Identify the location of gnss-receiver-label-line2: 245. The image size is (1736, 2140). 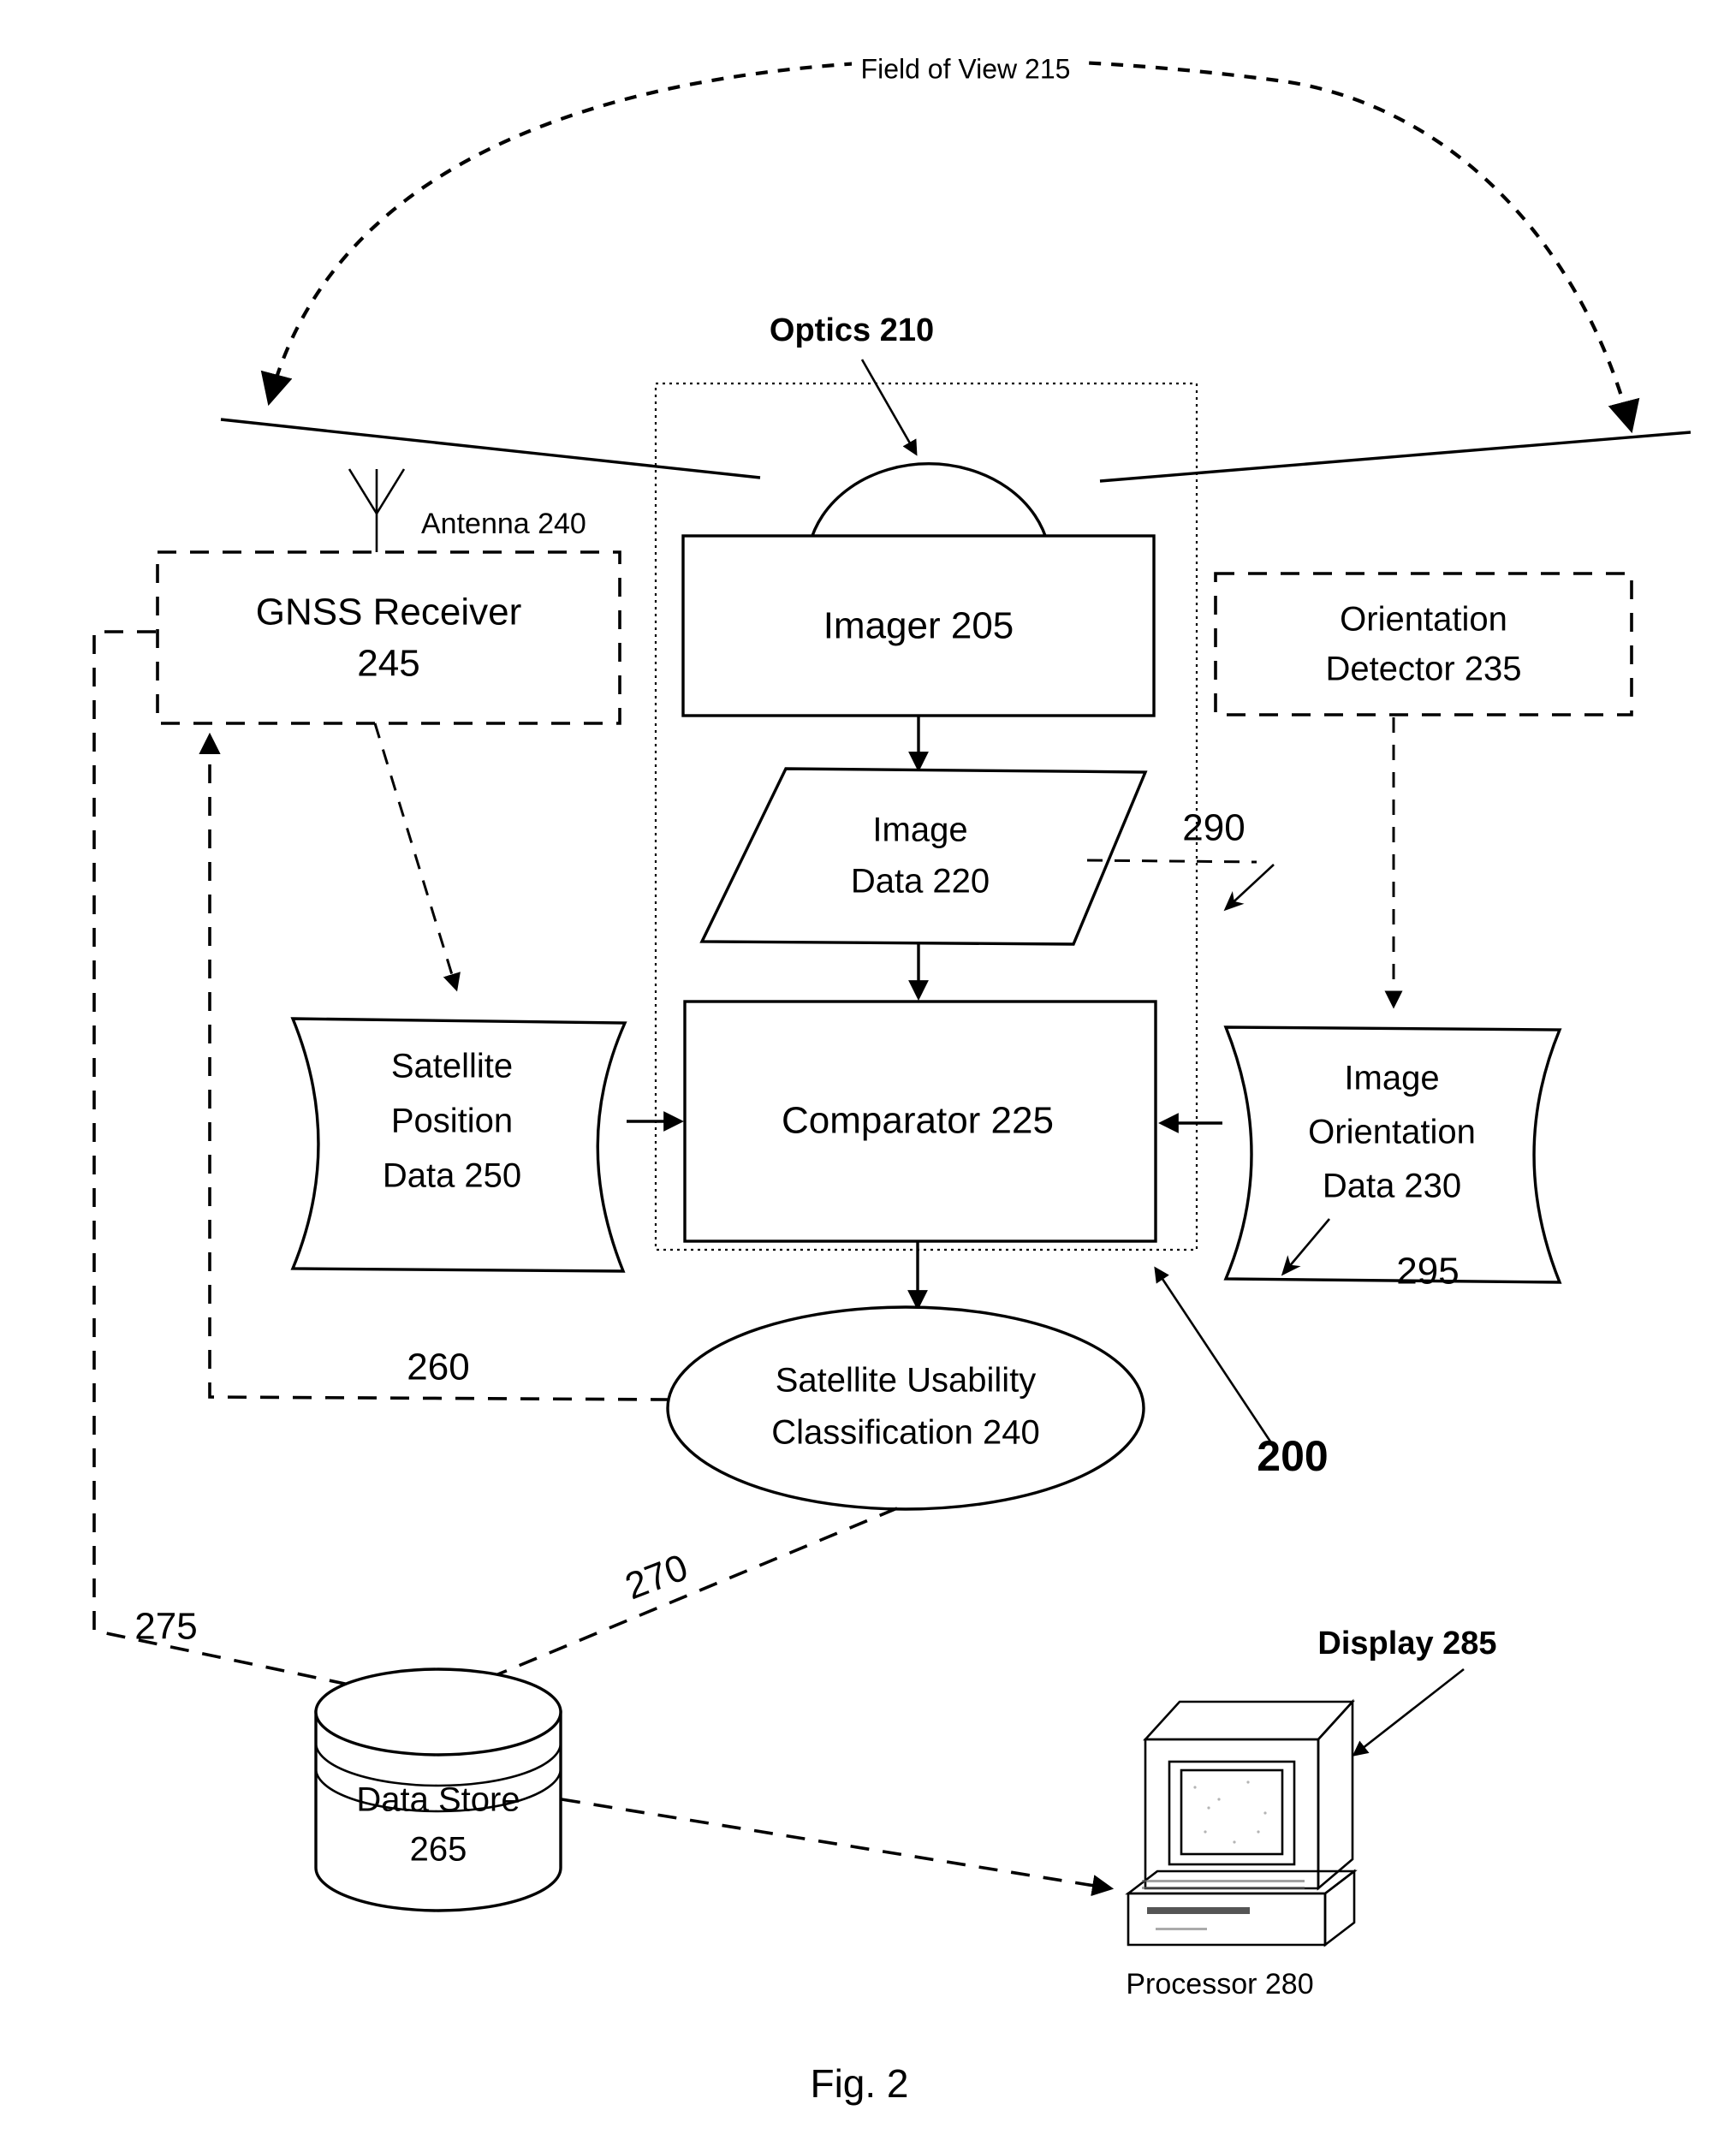
(388, 664).